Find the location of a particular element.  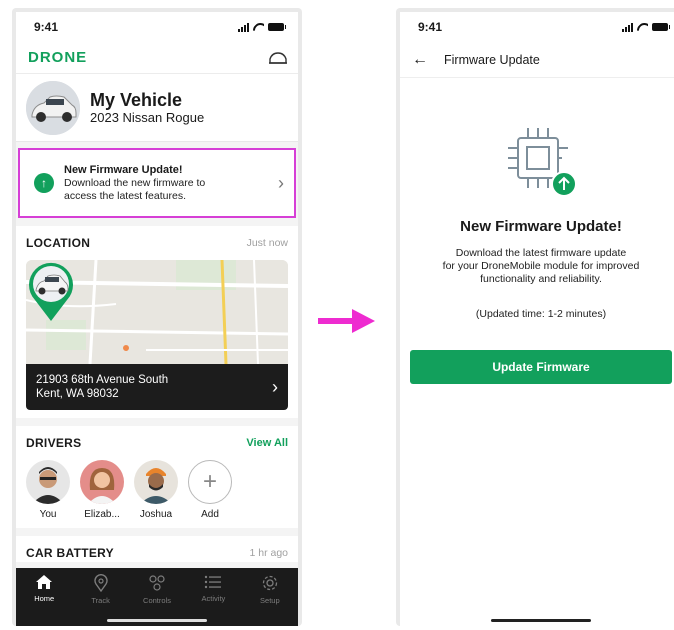

car-battery-section: CAR BATTERY 1 hr ago is located at coordinates (157, 549).